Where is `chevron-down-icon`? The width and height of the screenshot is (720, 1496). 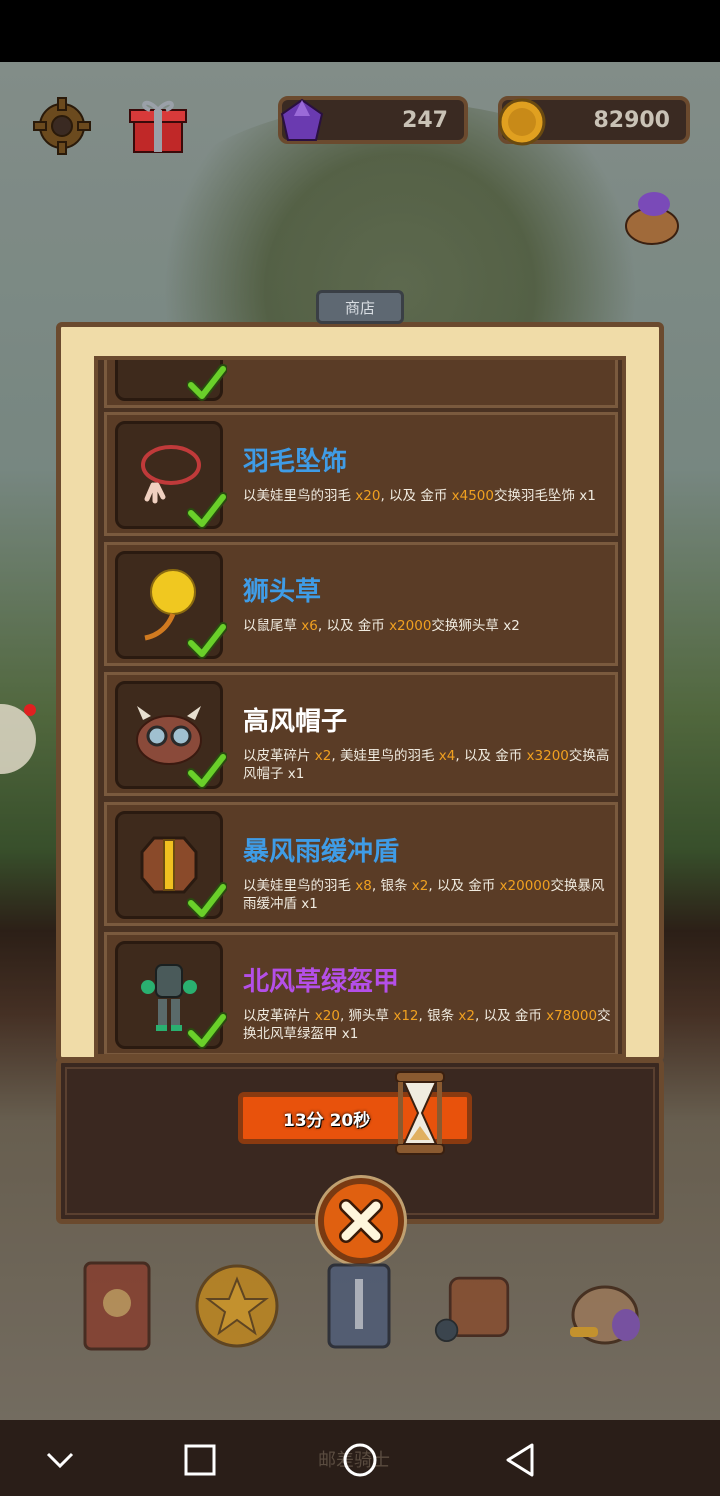 chevron-down-icon is located at coordinates (60, 1460).